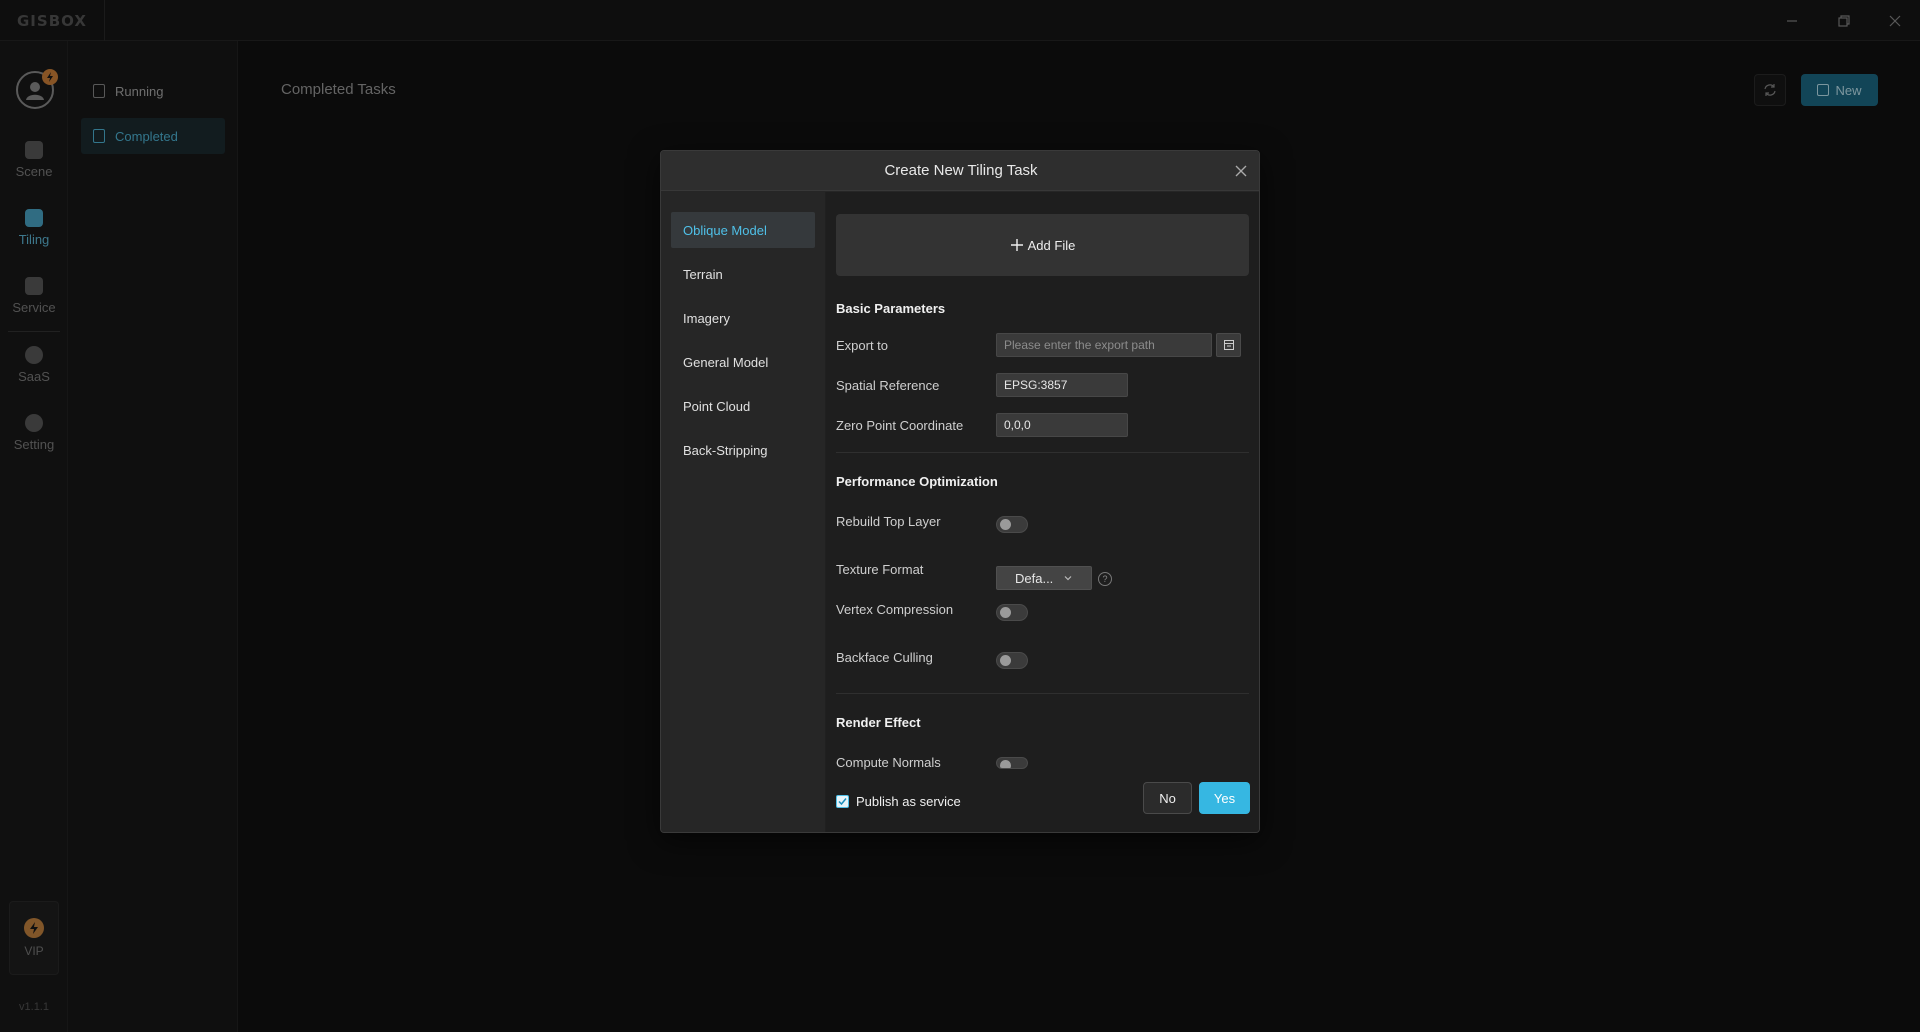  What do you see at coordinates (1012, 612) in the screenshot?
I see `vertex-compression-toggle` at bounding box center [1012, 612].